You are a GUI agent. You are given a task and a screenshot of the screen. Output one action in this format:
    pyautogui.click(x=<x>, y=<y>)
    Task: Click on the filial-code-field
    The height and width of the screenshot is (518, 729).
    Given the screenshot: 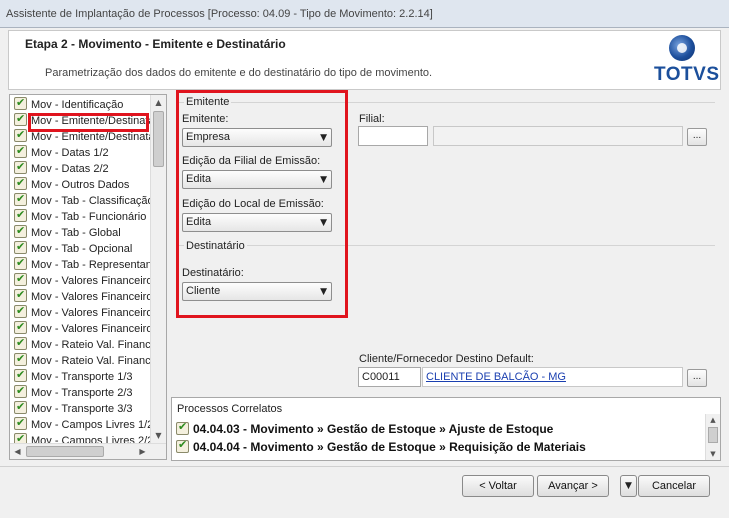 What is the action you would take?
    pyautogui.click(x=393, y=136)
    